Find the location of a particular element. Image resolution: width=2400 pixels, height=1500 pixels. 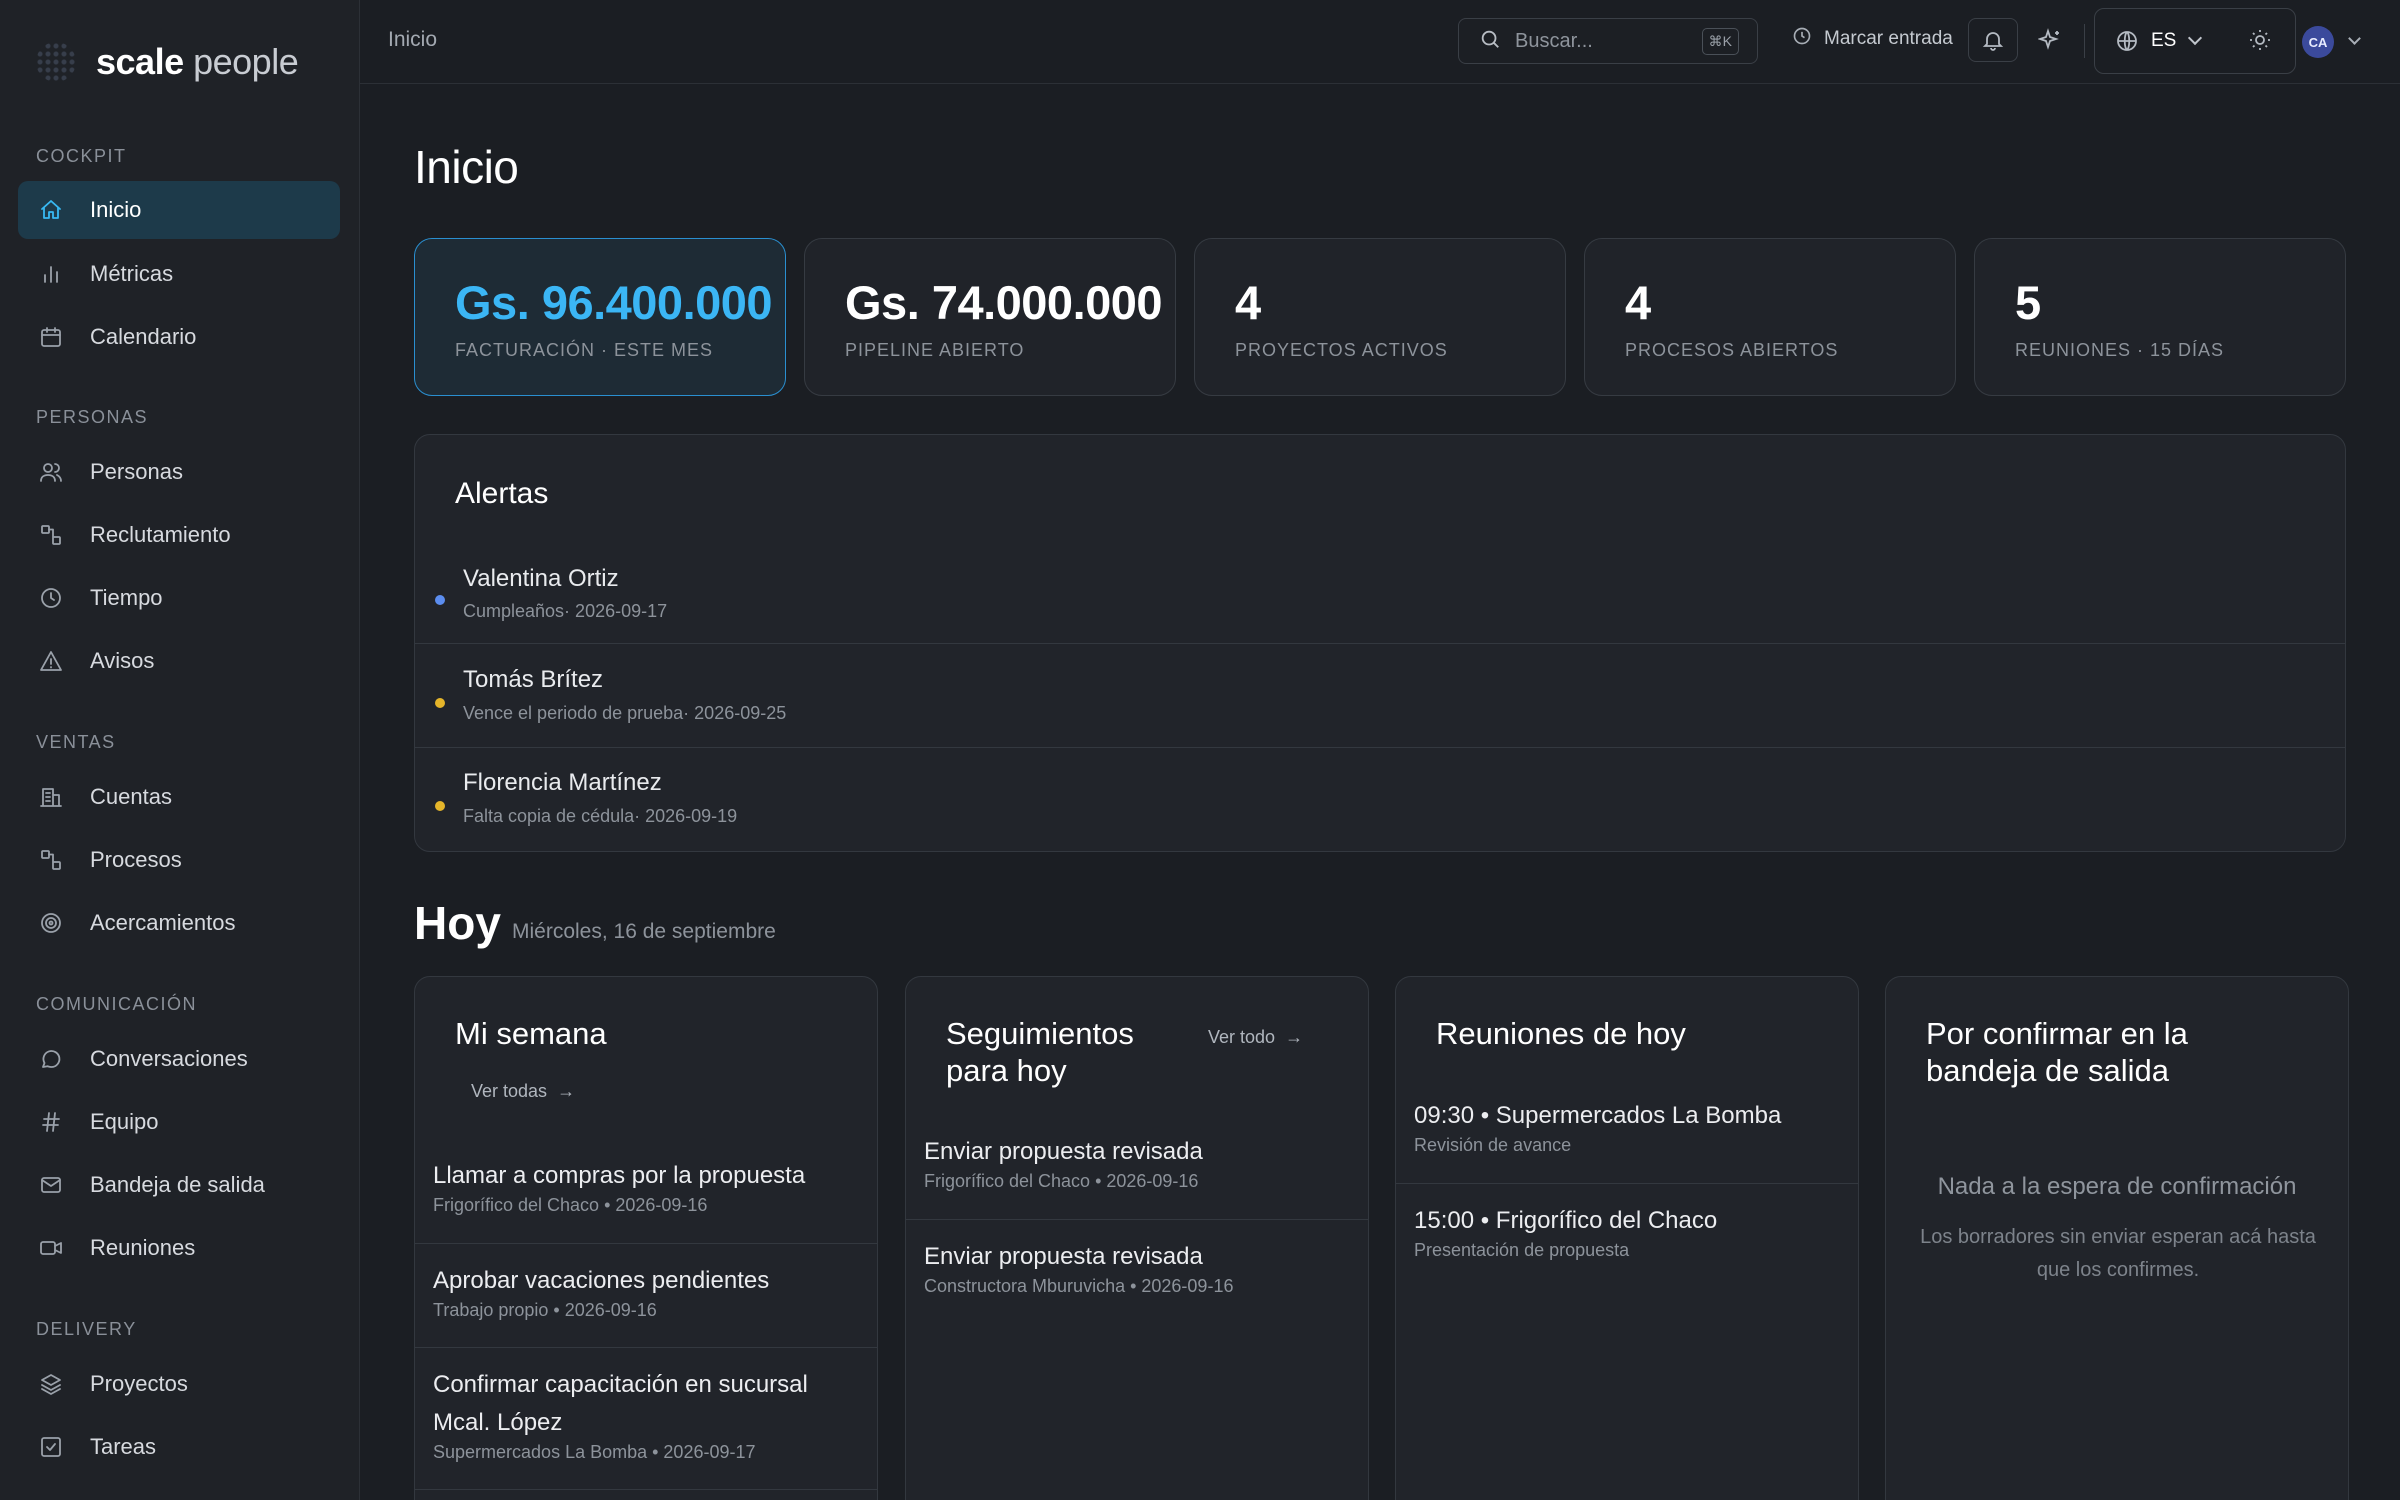

sidebar-item-personas: Personas is located at coordinates (179, 472).